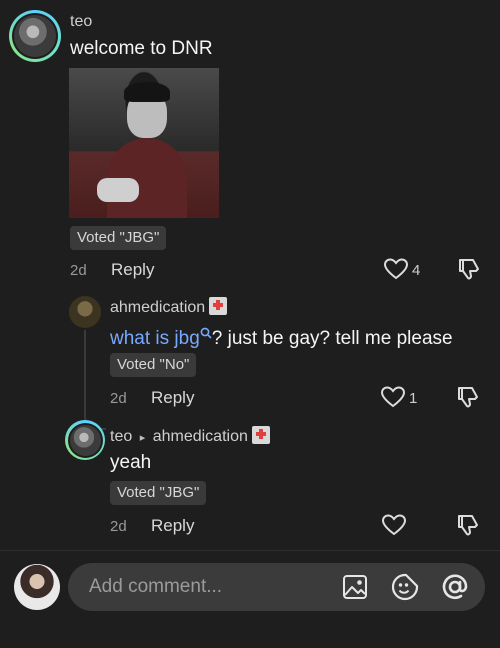 The height and width of the screenshot is (648, 500). I want to click on reply-arrow-icon: ▸, so click(142, 438).